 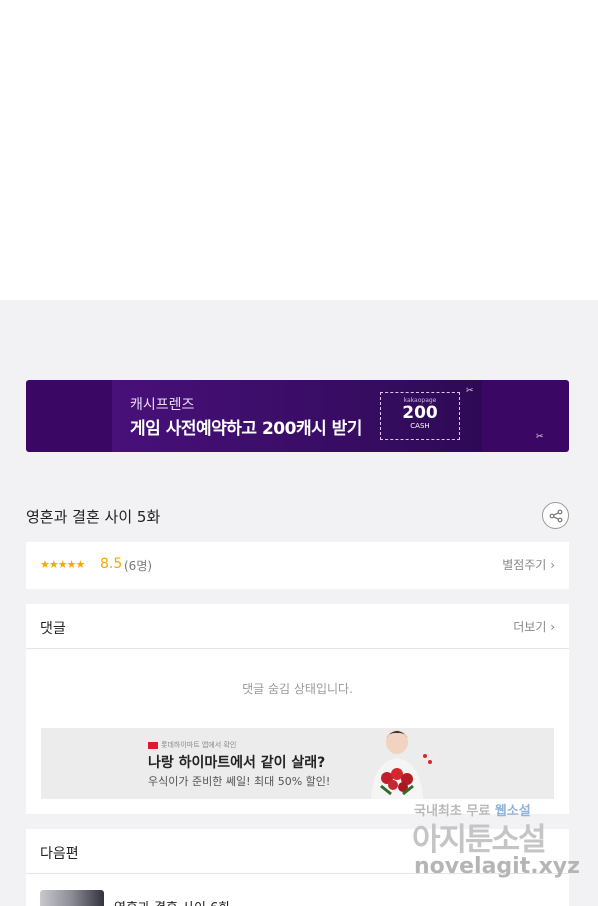 I want to click on coupon-amount: 200, so click(x=420, y=413).